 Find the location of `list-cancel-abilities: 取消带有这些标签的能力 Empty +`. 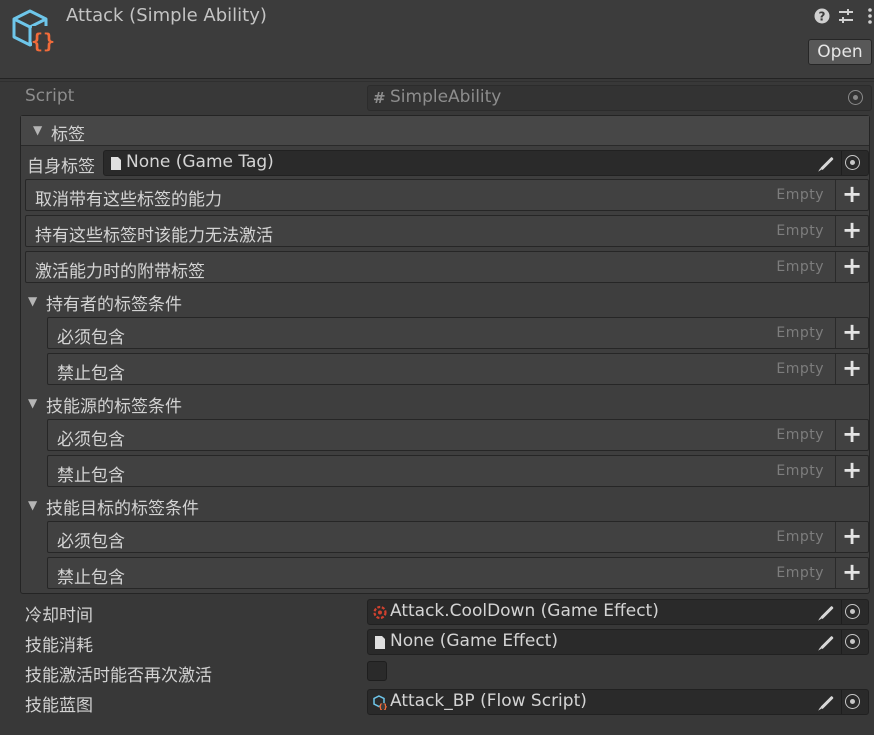

list-cancel-abilities: 取消带有这些标签的能力 Empty + is located at coordinates (447, 195).